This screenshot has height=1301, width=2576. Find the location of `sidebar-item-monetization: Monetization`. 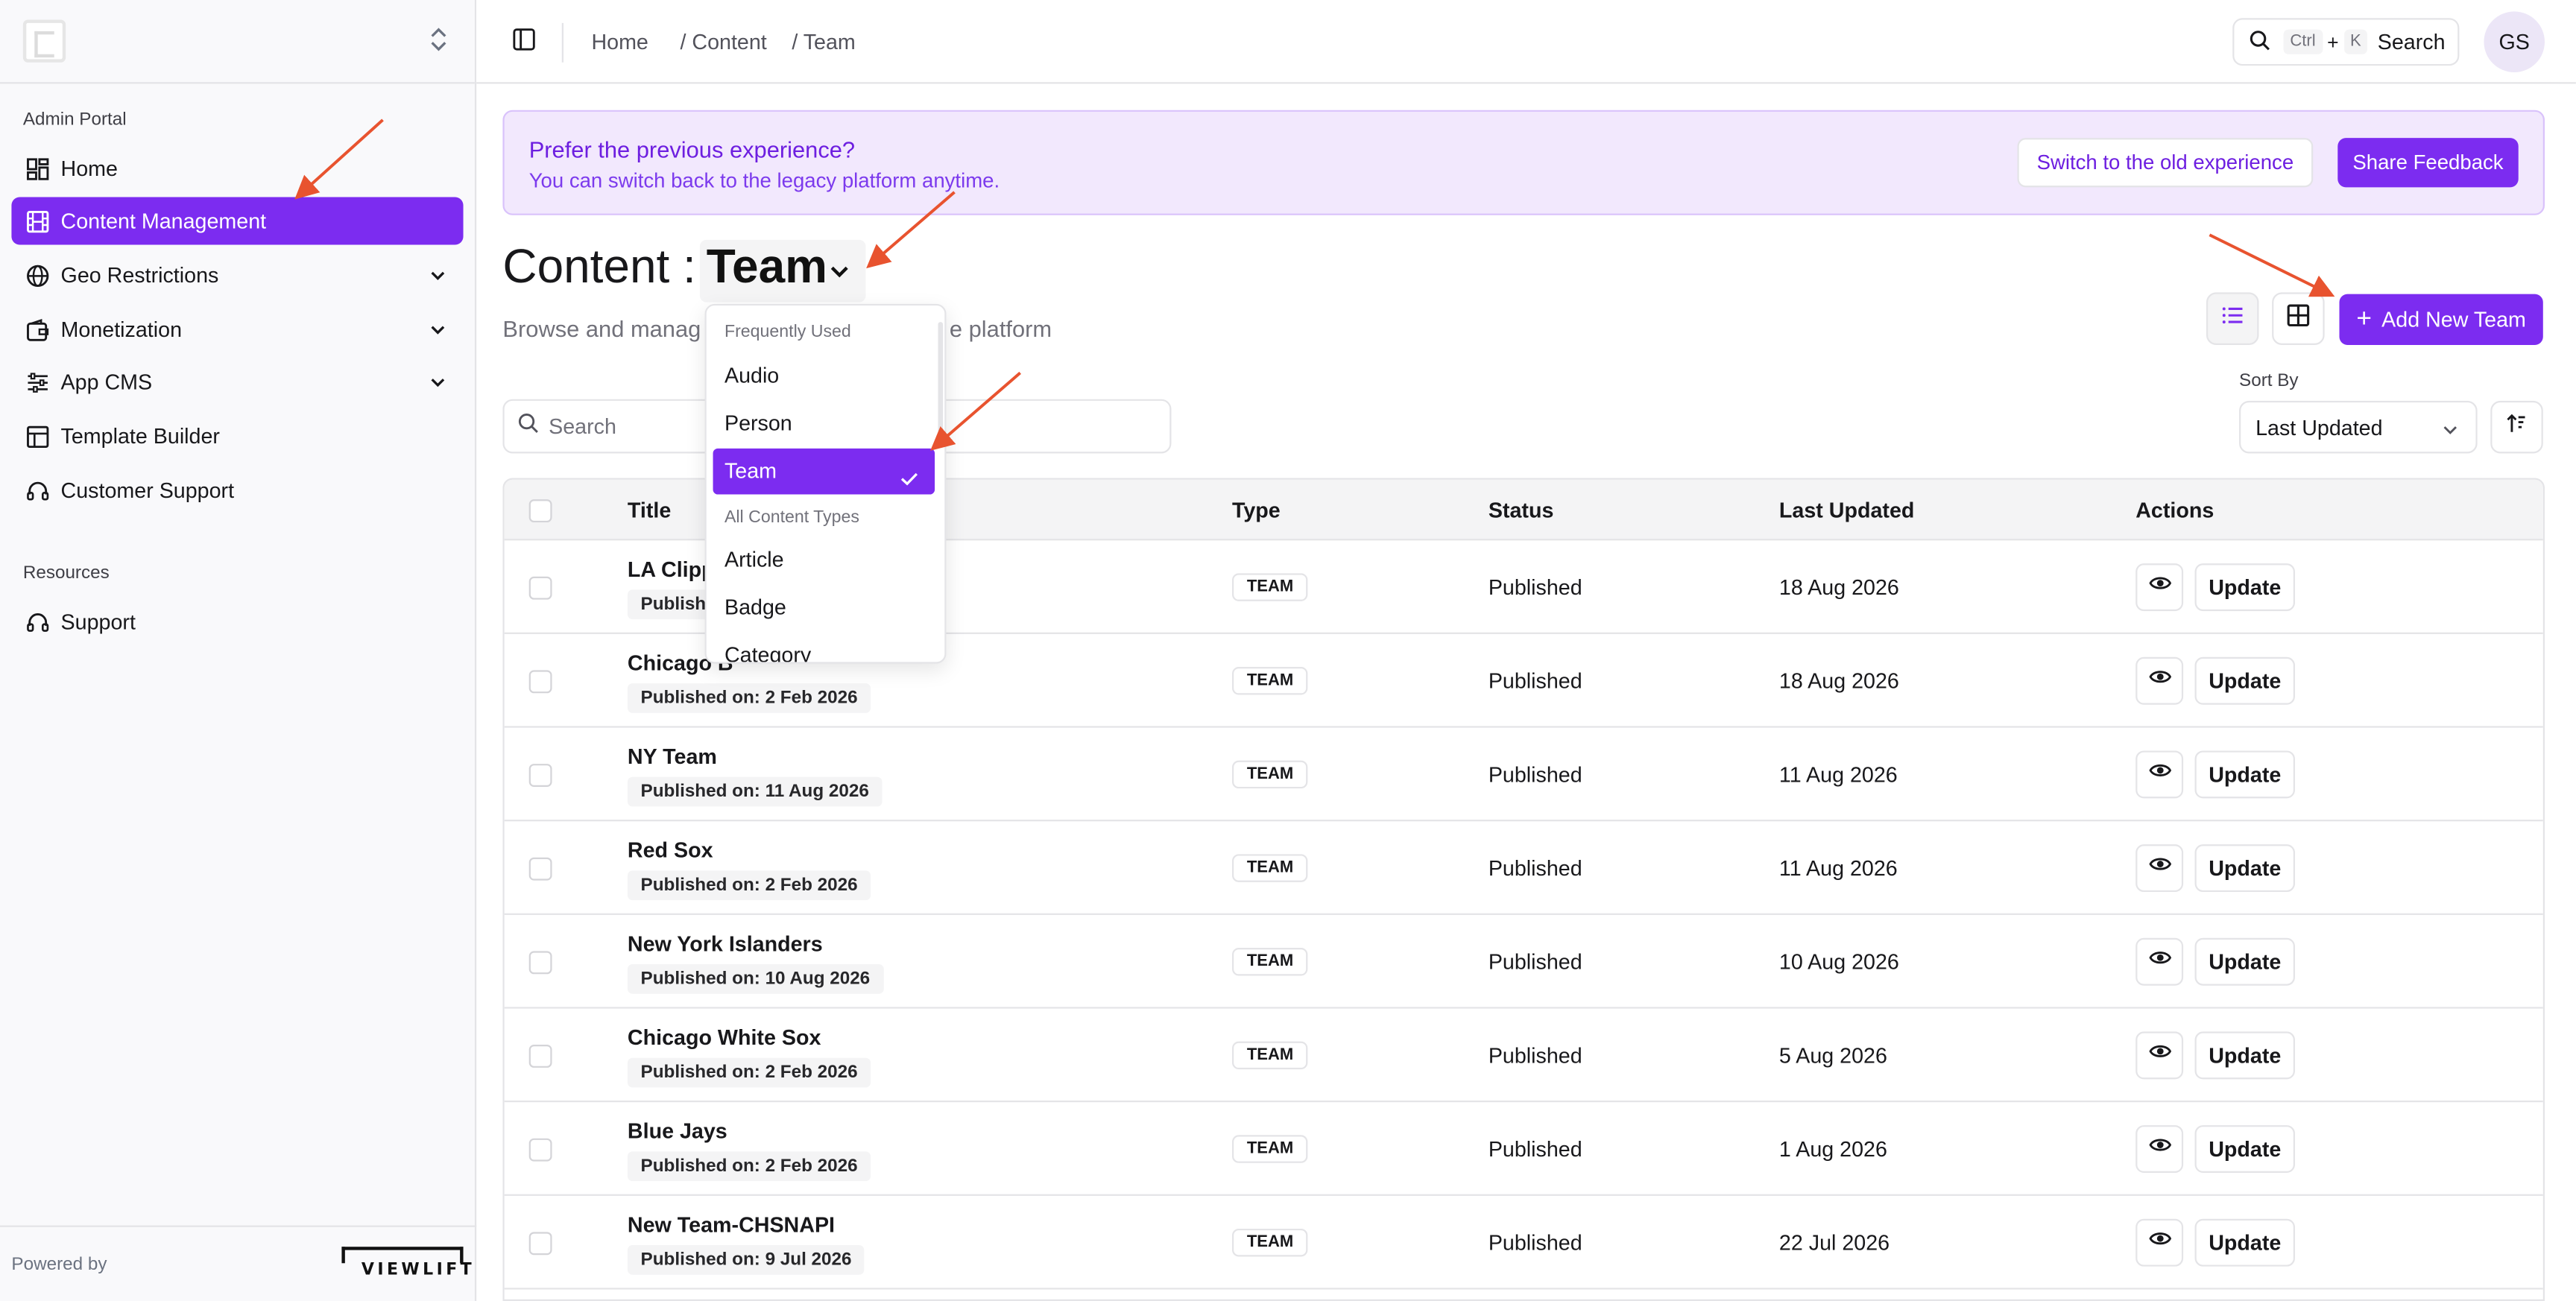

sidebar-item-monetization: Monetization is located at coordinates (237, 329).